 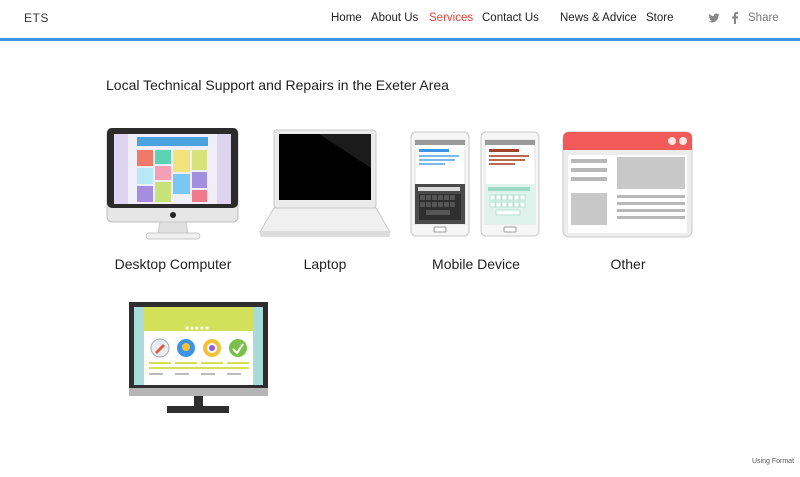 I want to click on nav-home: Home, so click(x=346, y=18).